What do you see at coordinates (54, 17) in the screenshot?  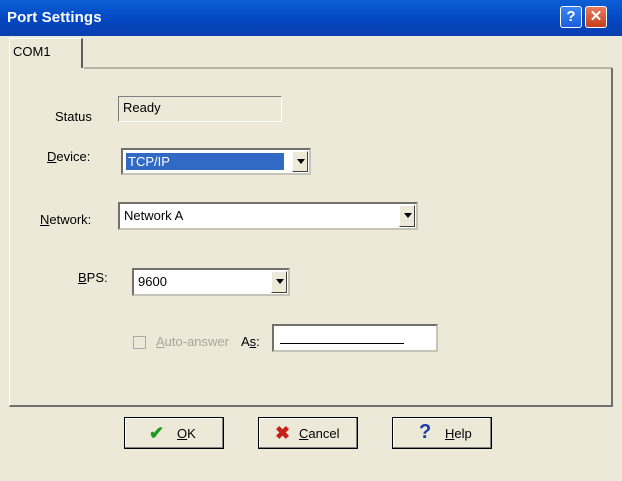 I see `window-title: Port Settings` at bounding box center [54, 17].